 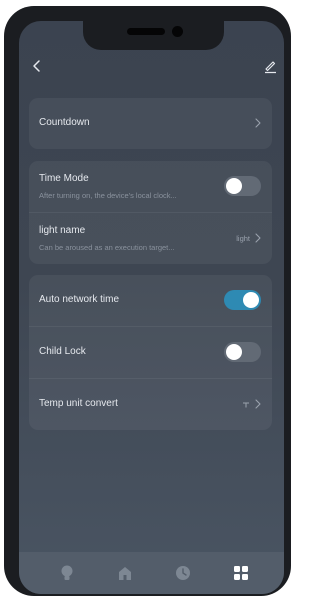 I want to click on auto-network-time-row: Auto network time, so click(x=150, y=301).